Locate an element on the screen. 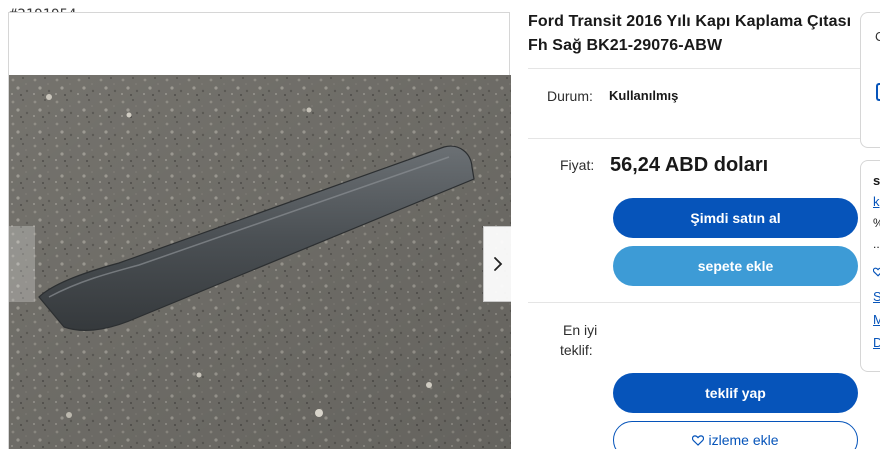 Image resolution: width=880 pixels, height=449 pixels. chevron-right-icon is located at coordinates (497, 264).